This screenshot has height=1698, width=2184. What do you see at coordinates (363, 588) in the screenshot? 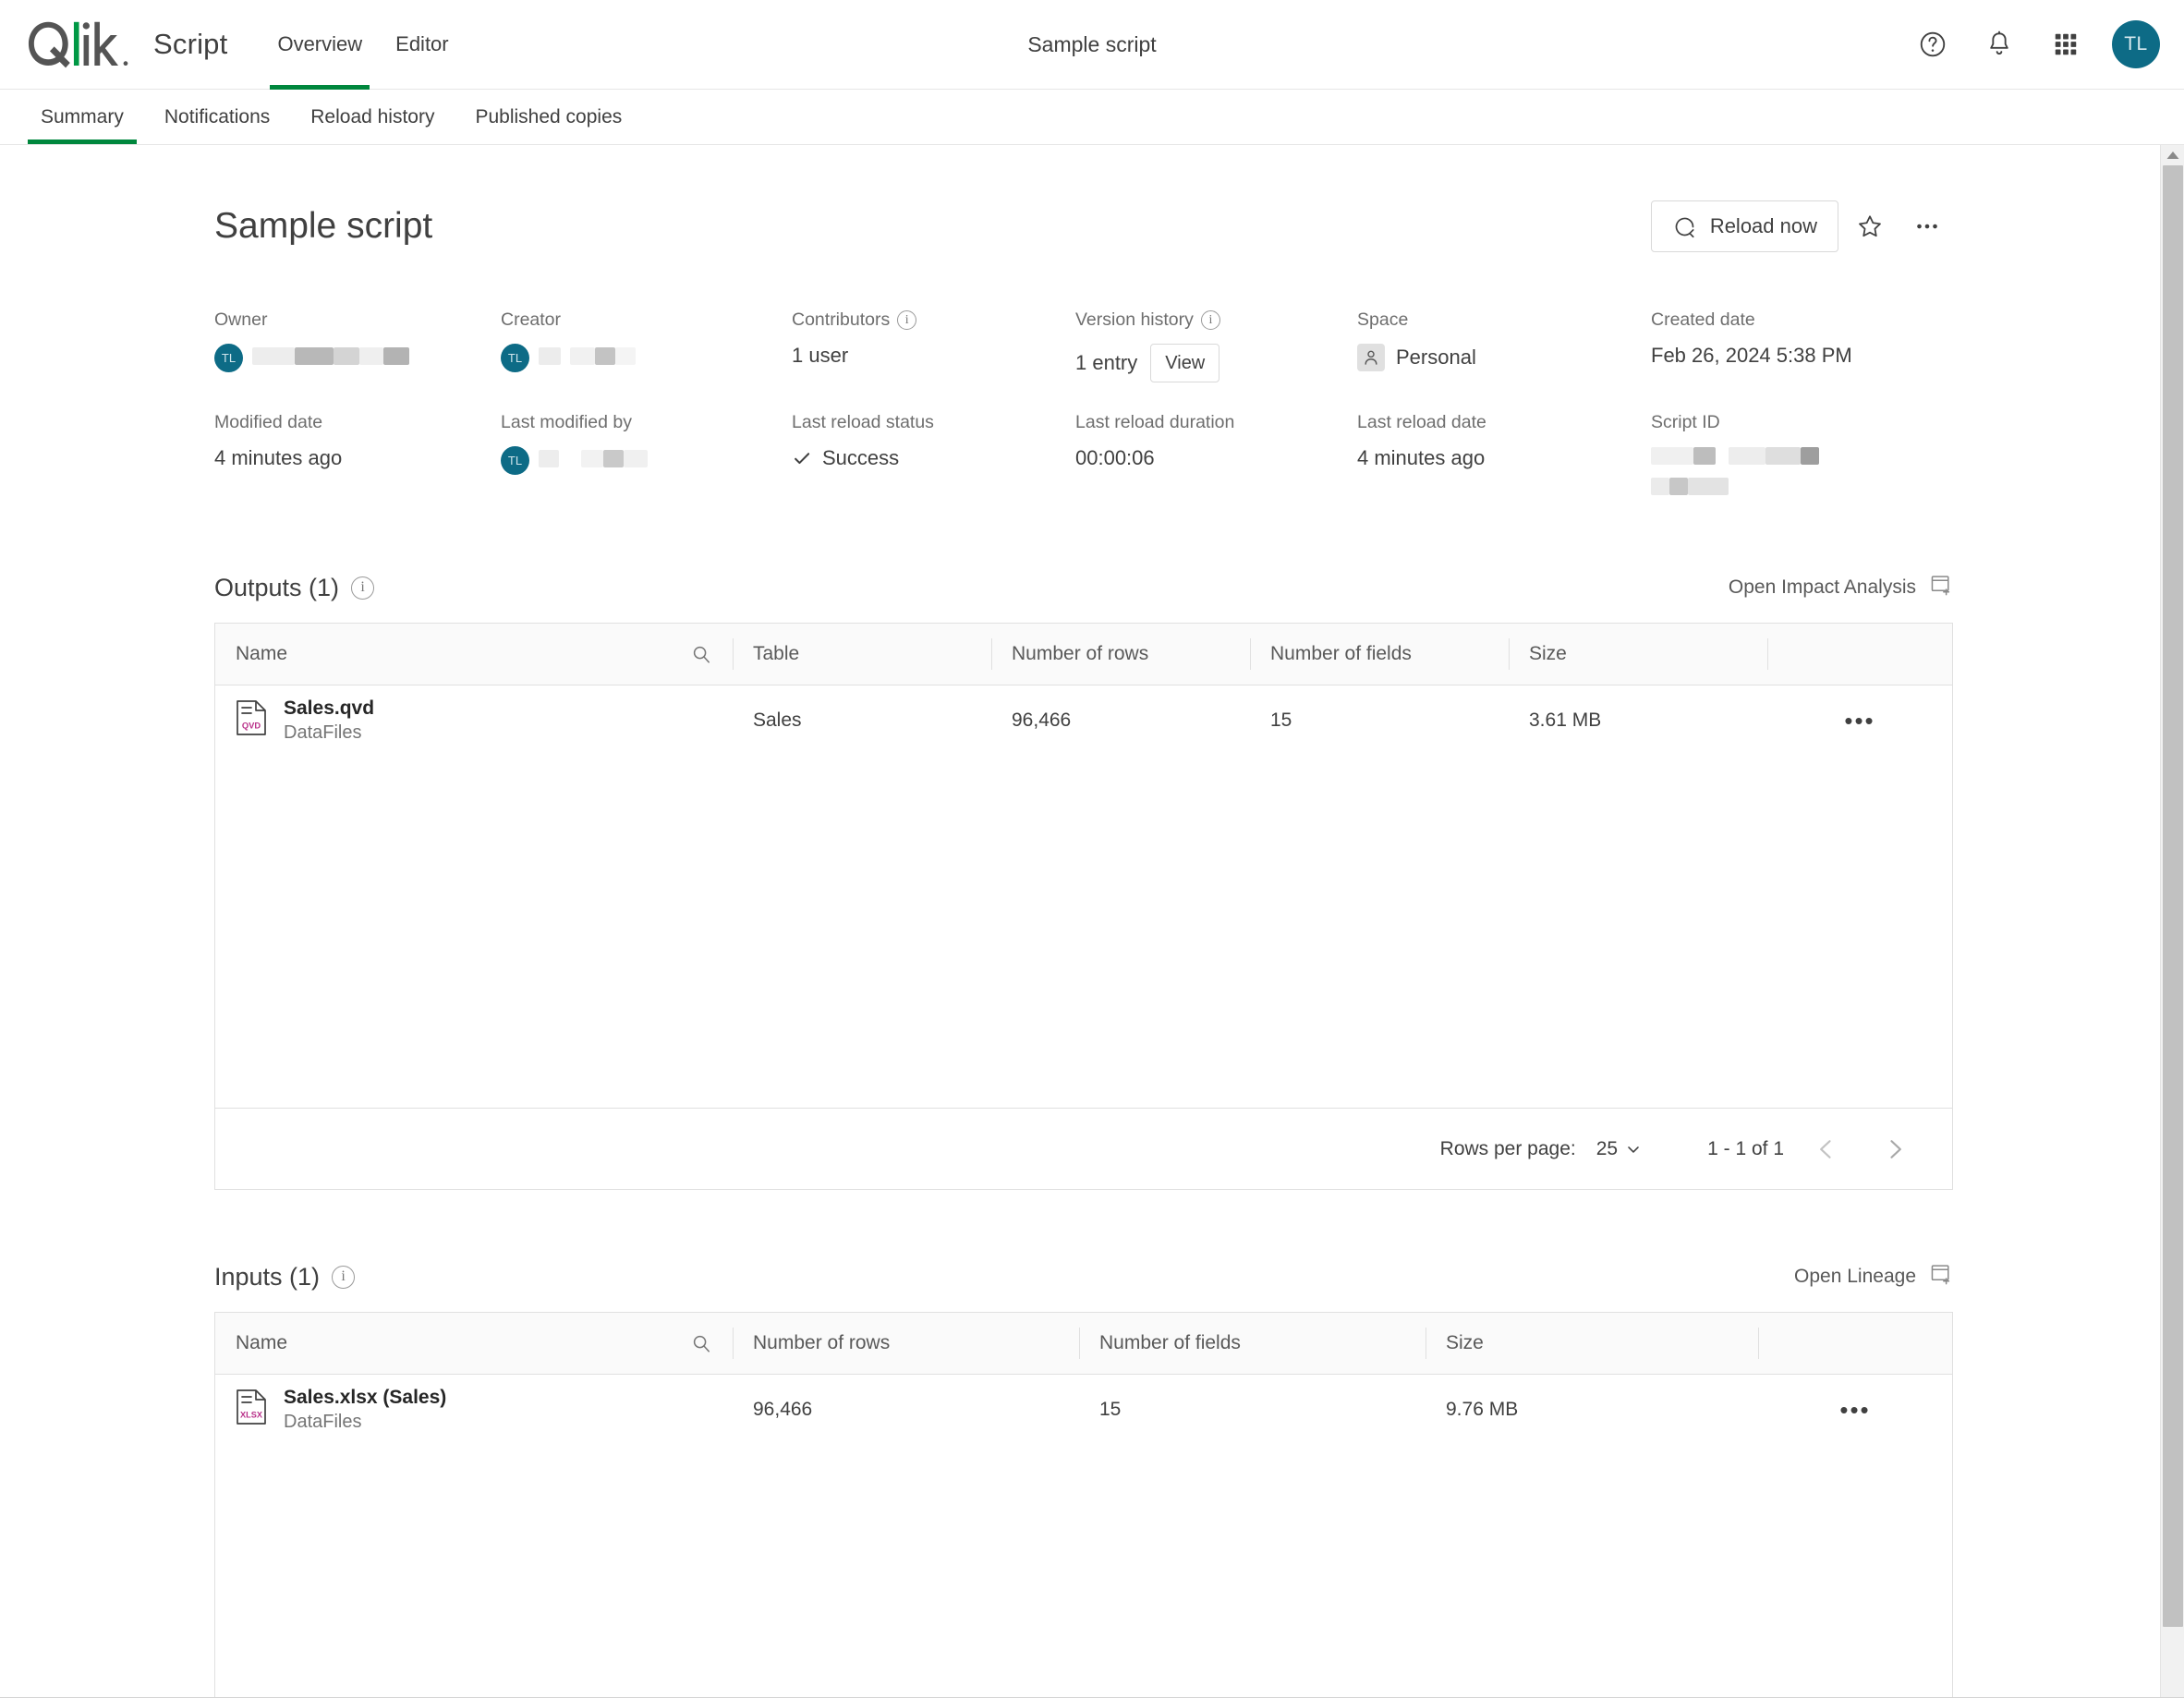
I see `outputs-info-icon: i` at bounding box center [363, 588].